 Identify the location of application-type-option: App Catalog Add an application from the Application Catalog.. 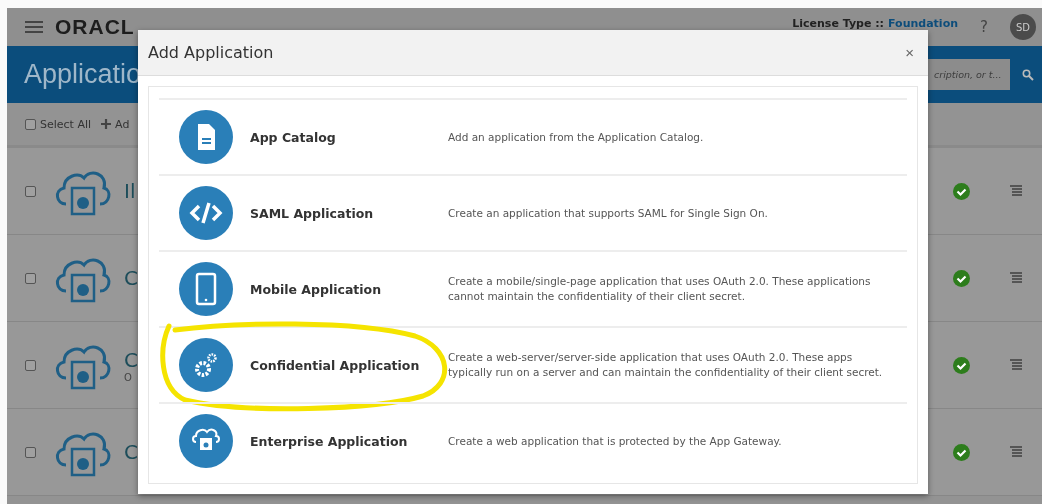
(533, 136).